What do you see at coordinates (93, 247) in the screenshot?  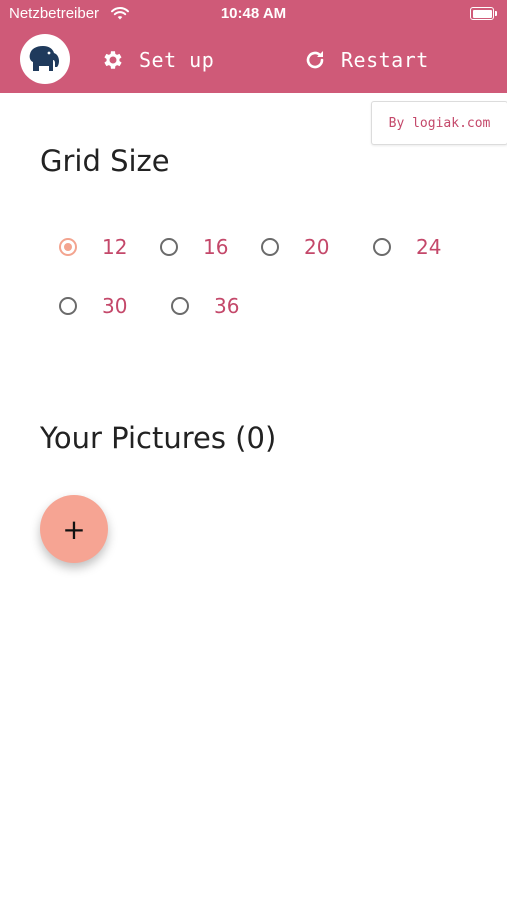 I see `grid-option-12: 12` at bounding box center [93, 247].